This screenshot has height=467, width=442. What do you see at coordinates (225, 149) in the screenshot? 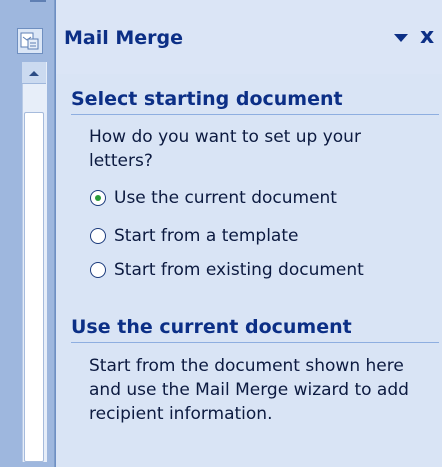
I see `setup-question: How do you want to set up your letters?` at bounding box center [225, 149].